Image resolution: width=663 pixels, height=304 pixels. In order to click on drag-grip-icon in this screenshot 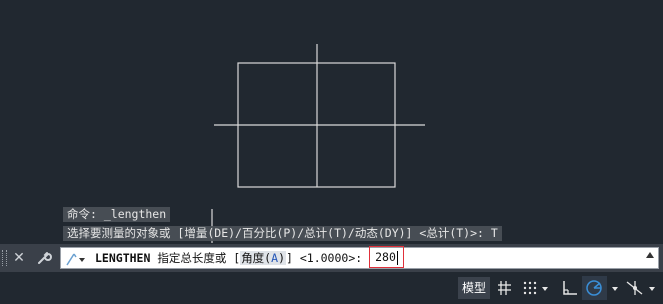, I will do `click(4, 258)`.